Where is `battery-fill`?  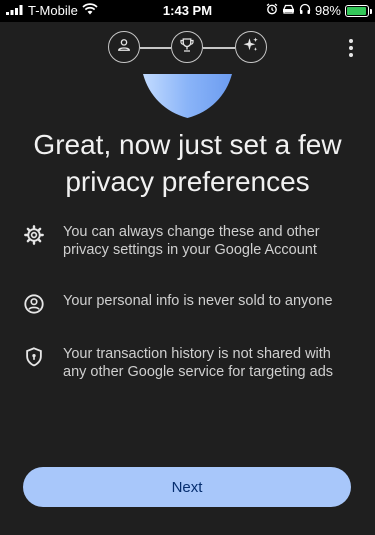 battery-fill is located at coordinates (356, 10).